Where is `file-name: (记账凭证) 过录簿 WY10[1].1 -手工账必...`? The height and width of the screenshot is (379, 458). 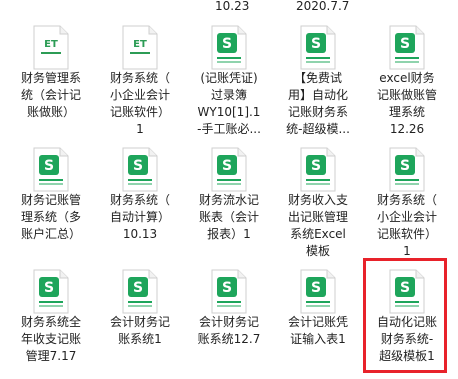 file-name: (记账凭证) 过录簿 WY10[1].1 -手工账必... is located at coordinates (229, 103).